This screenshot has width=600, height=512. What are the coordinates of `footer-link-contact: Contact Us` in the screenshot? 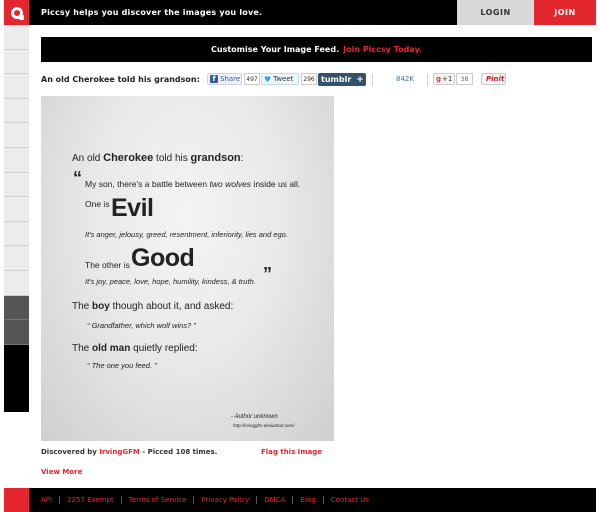 It's located at (349, 500).